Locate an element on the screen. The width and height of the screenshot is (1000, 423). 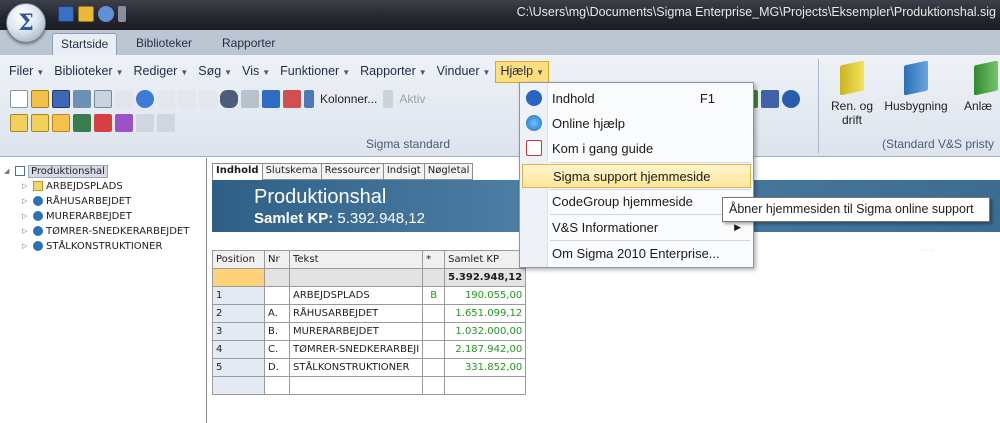
insert-icon is located at coordinates (124, 99).